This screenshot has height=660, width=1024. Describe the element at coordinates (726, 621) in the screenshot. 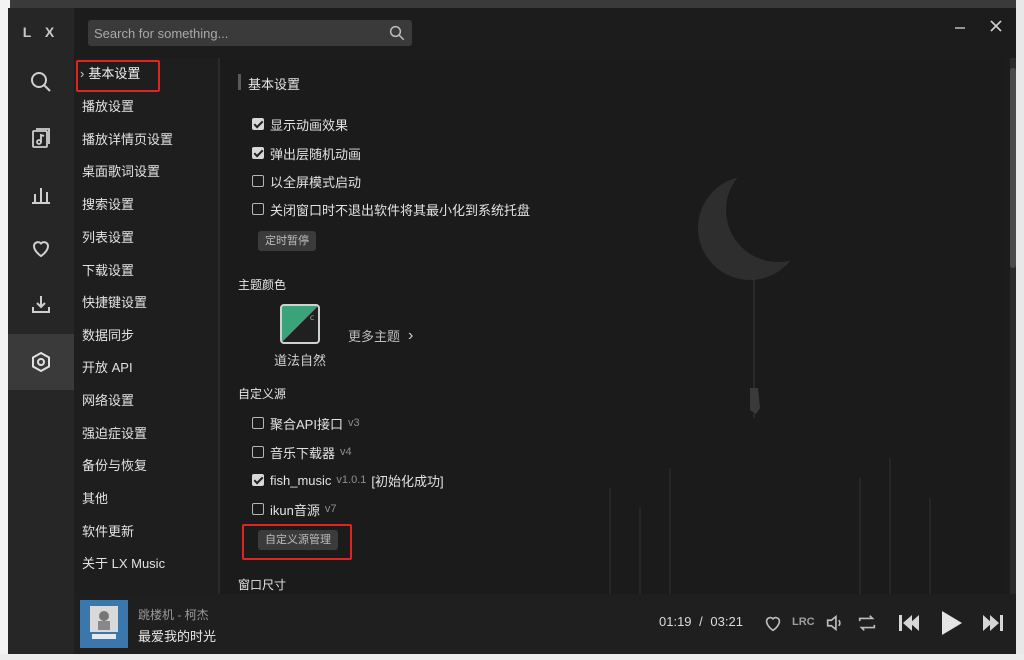

I see `total-time: 03:21` at that location.